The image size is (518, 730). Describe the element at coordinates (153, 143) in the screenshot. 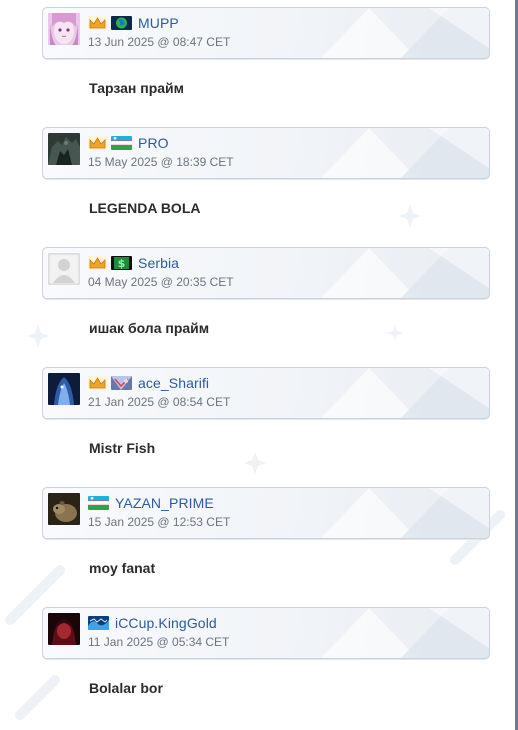

I see `username-link: PRO` at that location.